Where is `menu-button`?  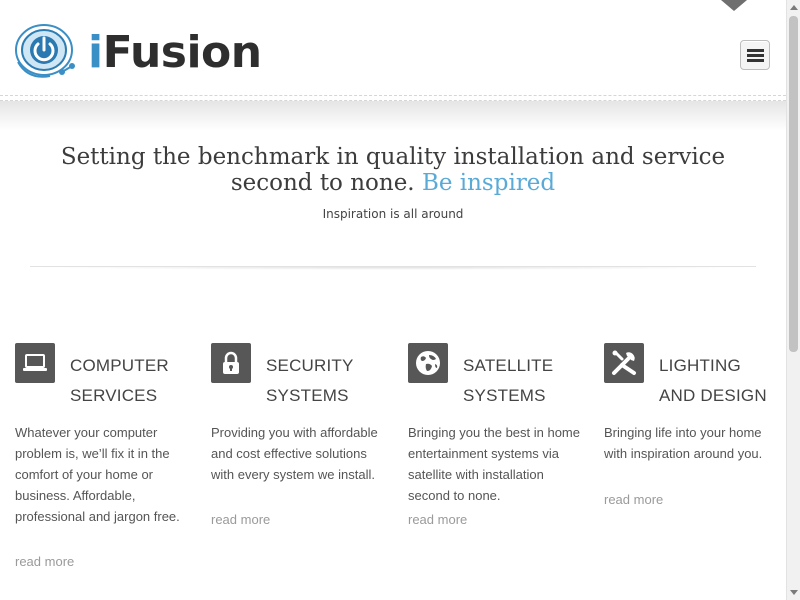 menu-button is located at coordinates (755, 55).